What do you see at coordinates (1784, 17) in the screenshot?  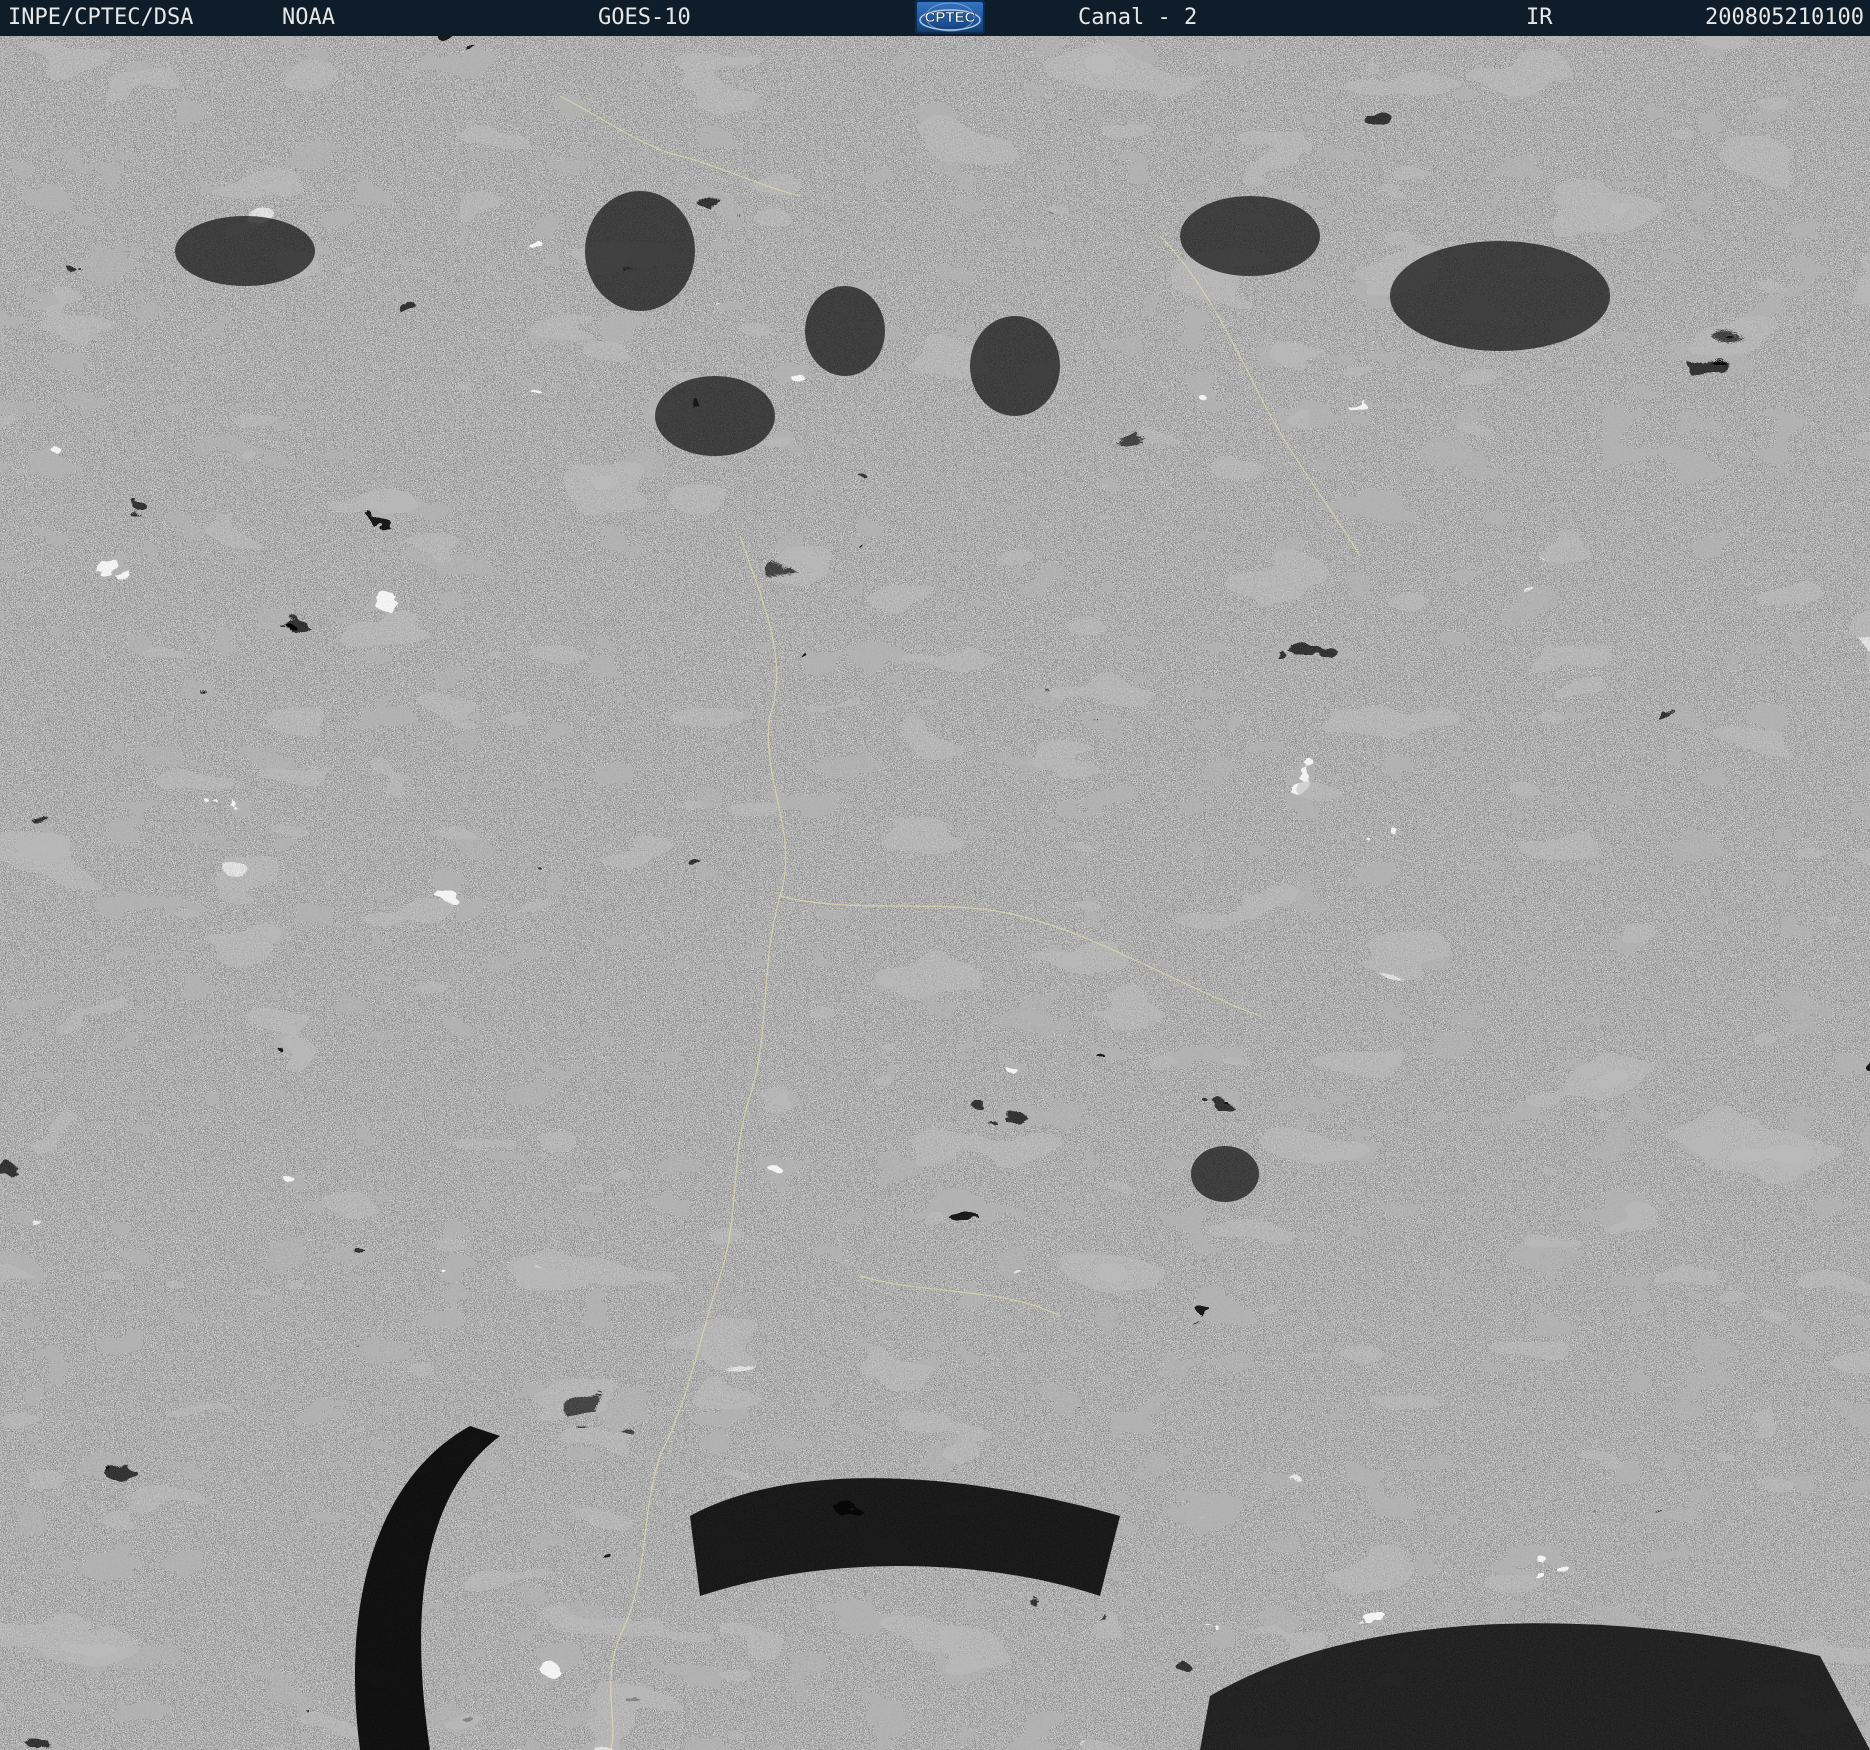 I see `timestamp-label: 200805210100` at bounding box center [1784, 17].